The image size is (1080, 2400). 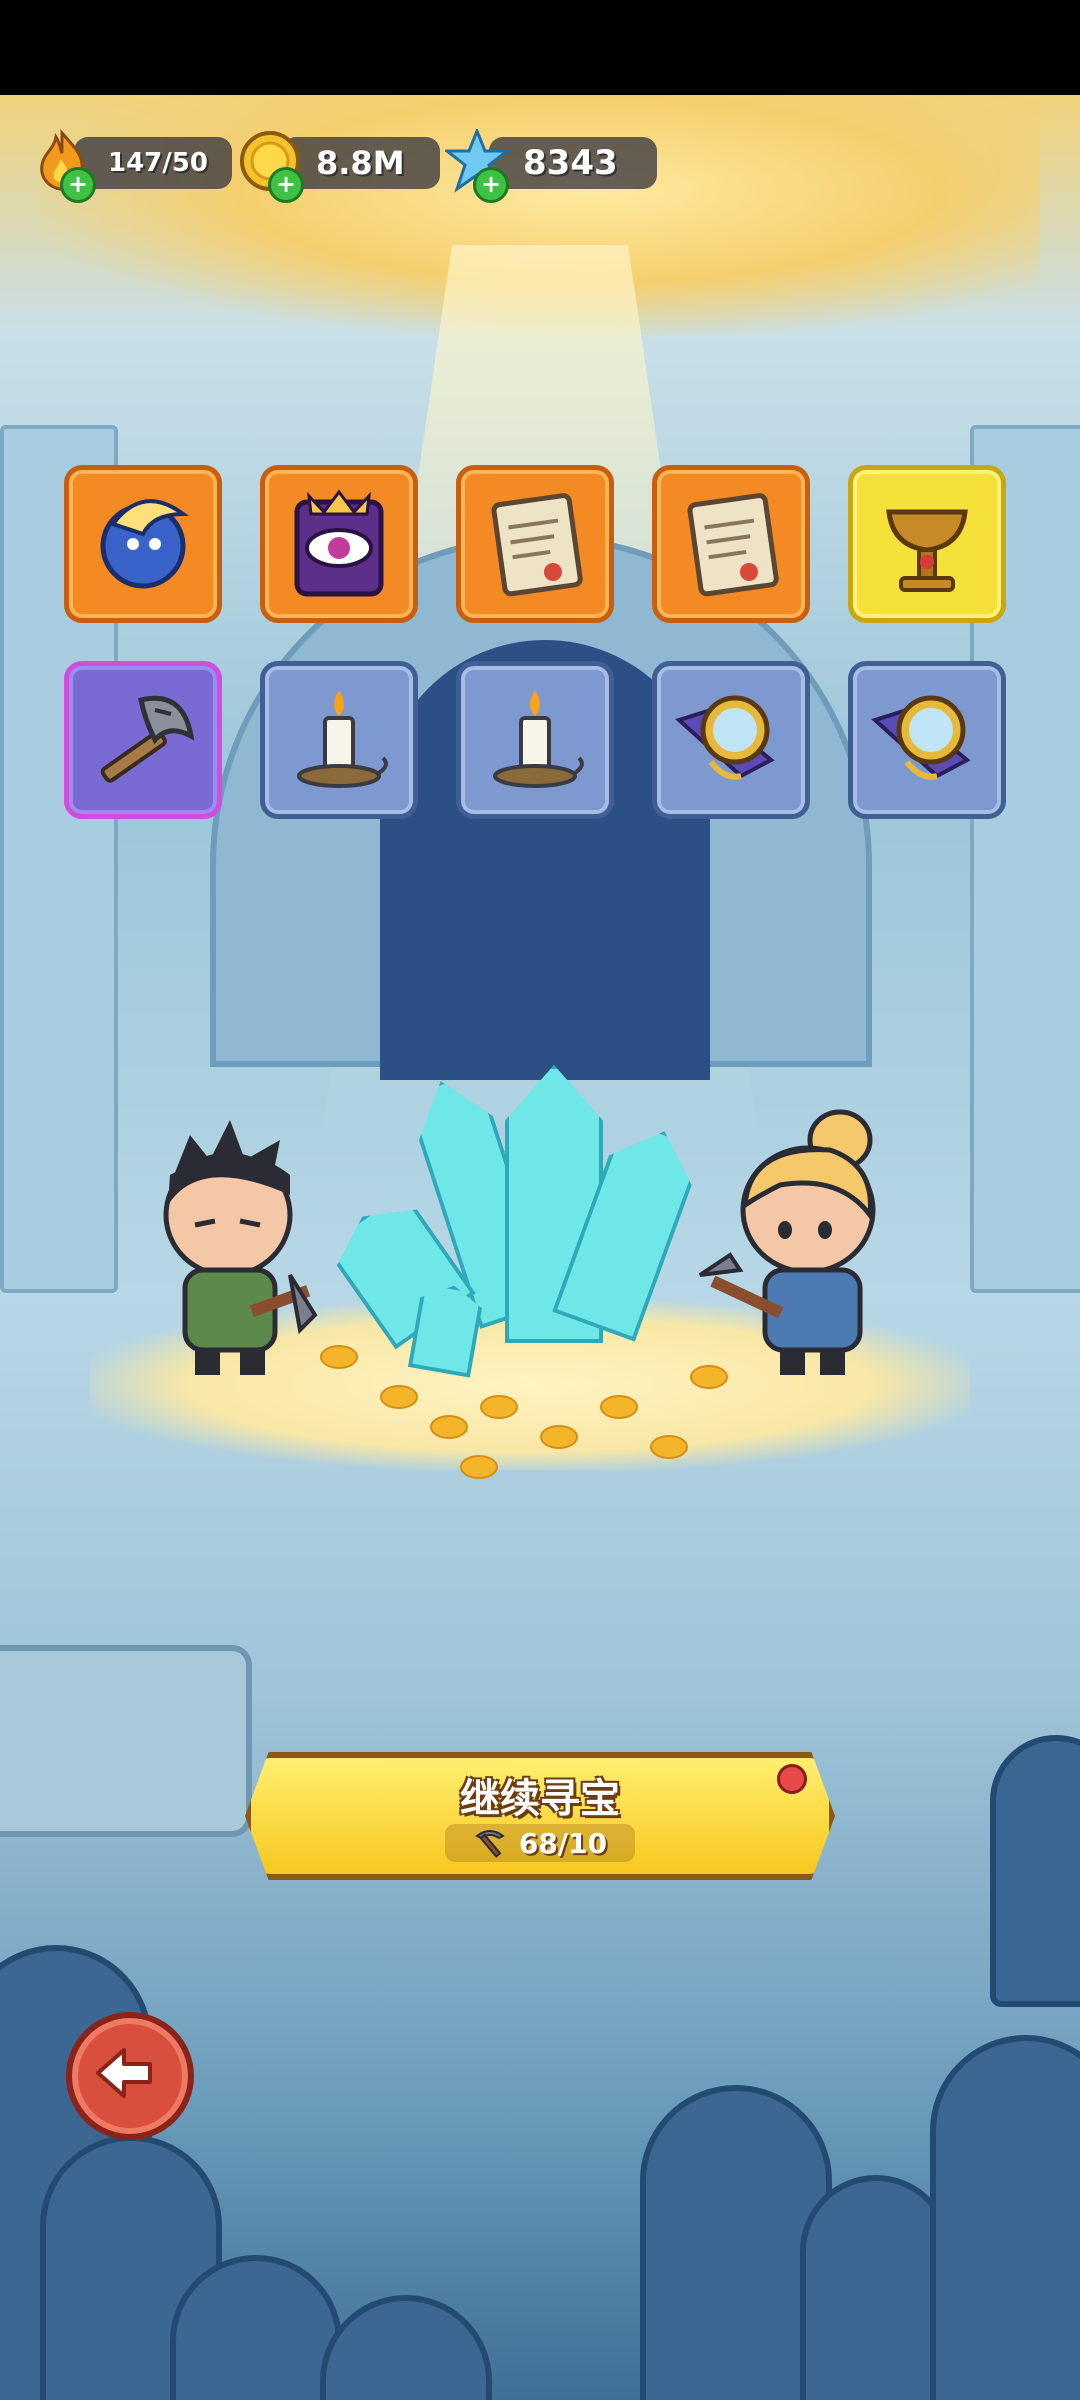 I want to click on axe-icon, so click(x=147, y=739).